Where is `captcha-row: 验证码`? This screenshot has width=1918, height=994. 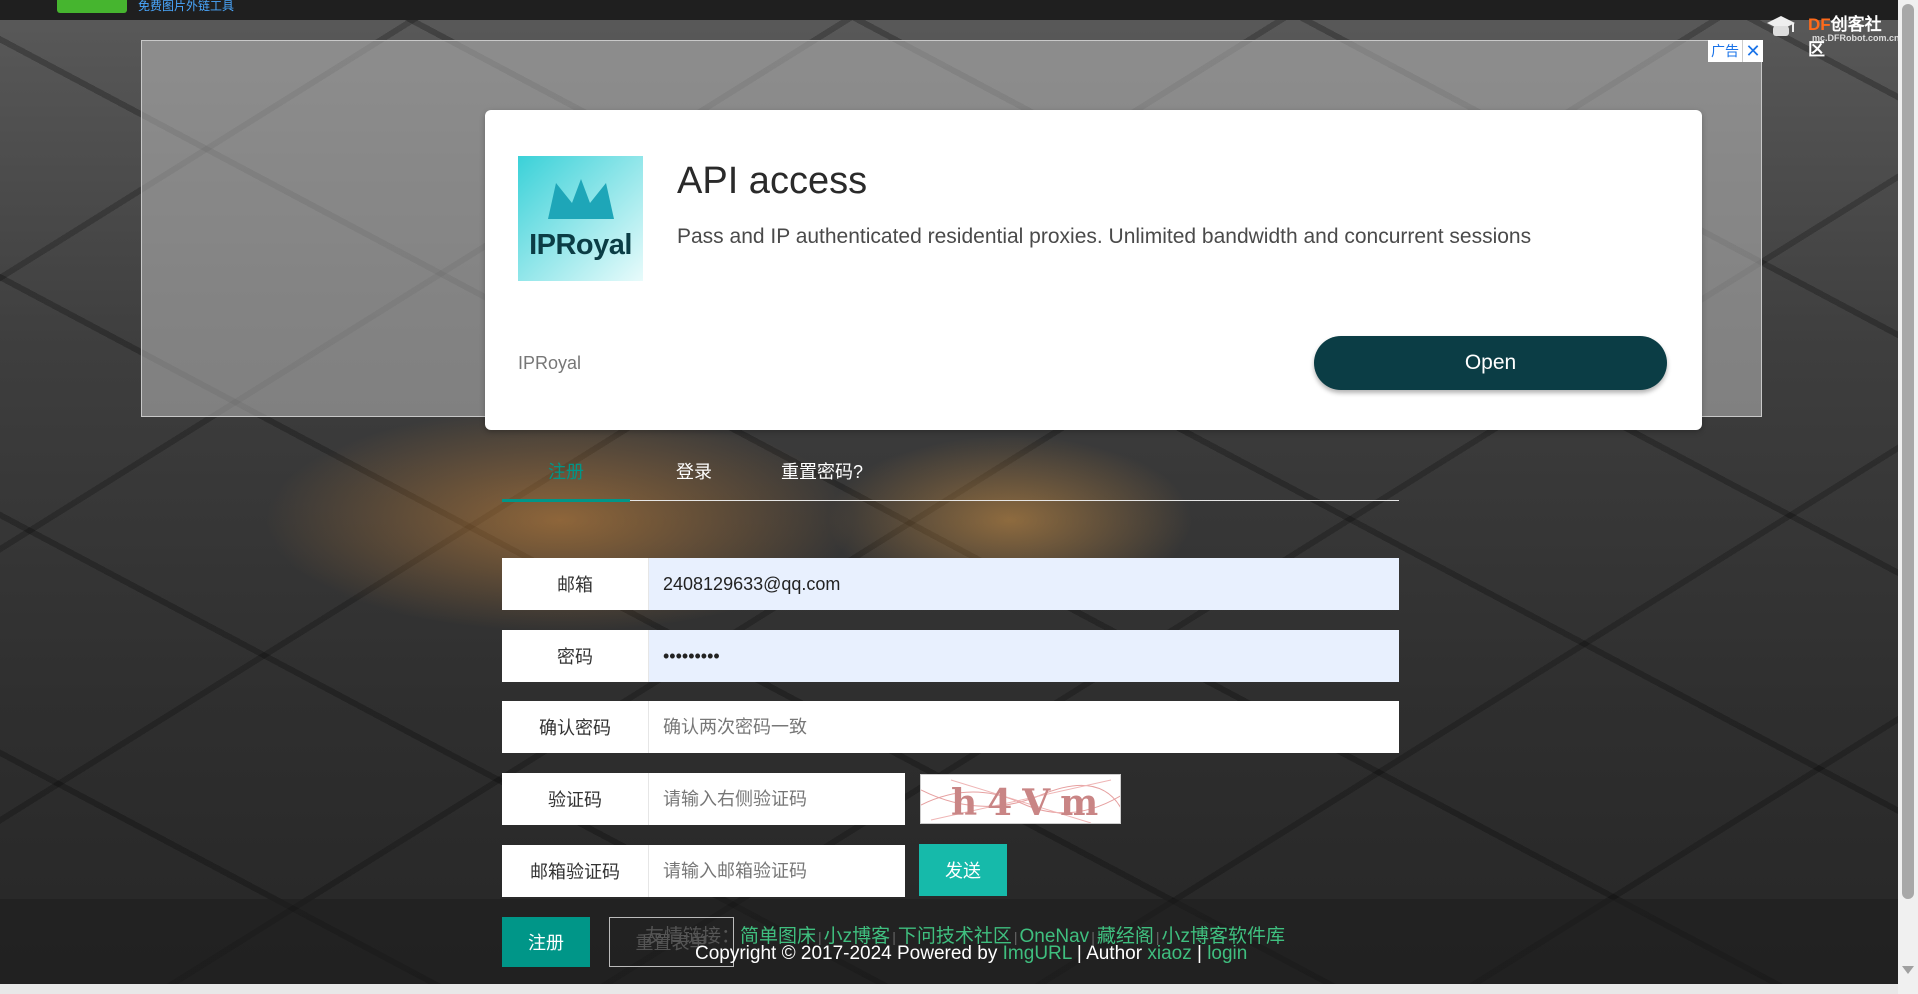
captcha-row: 验证码 is located at coordinates (703, 799).